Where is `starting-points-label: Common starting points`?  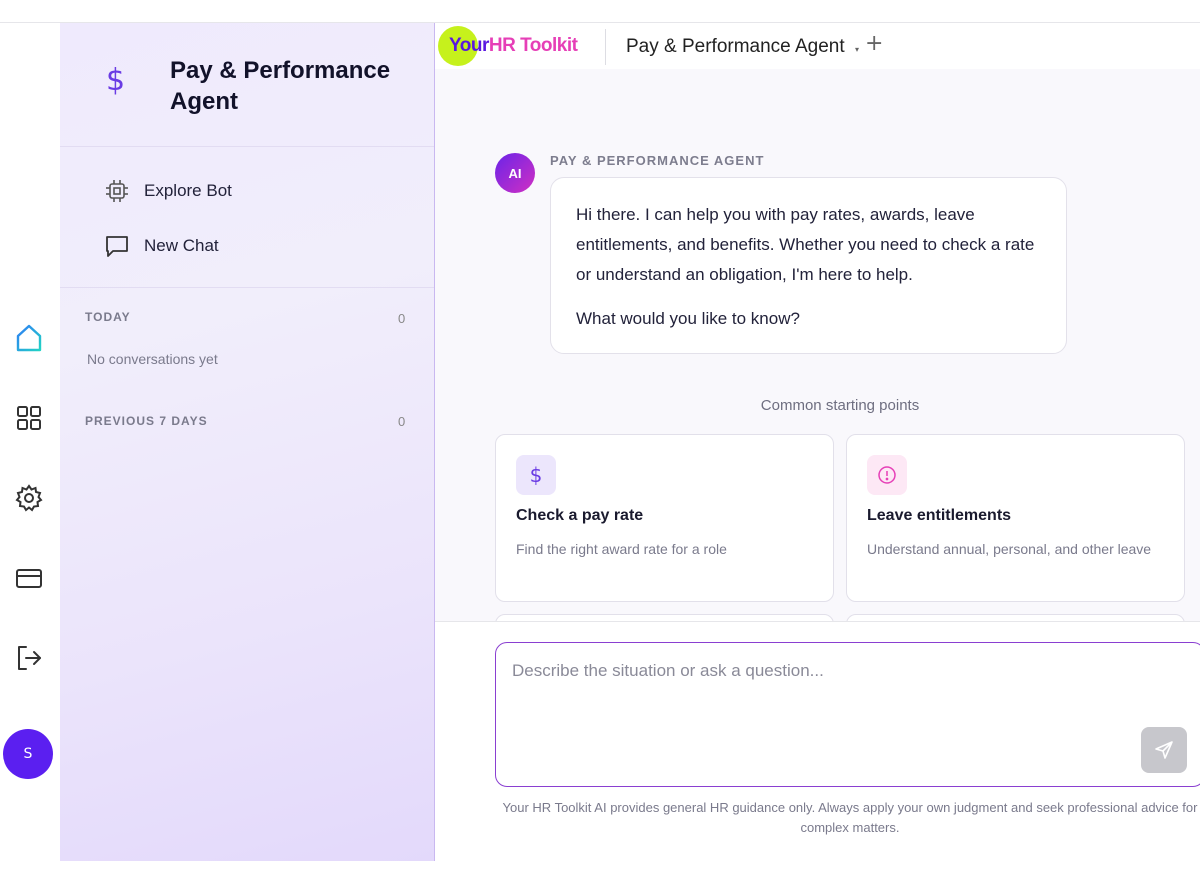
starting-points-label: Common starting points is located at coordinates (840, 405).